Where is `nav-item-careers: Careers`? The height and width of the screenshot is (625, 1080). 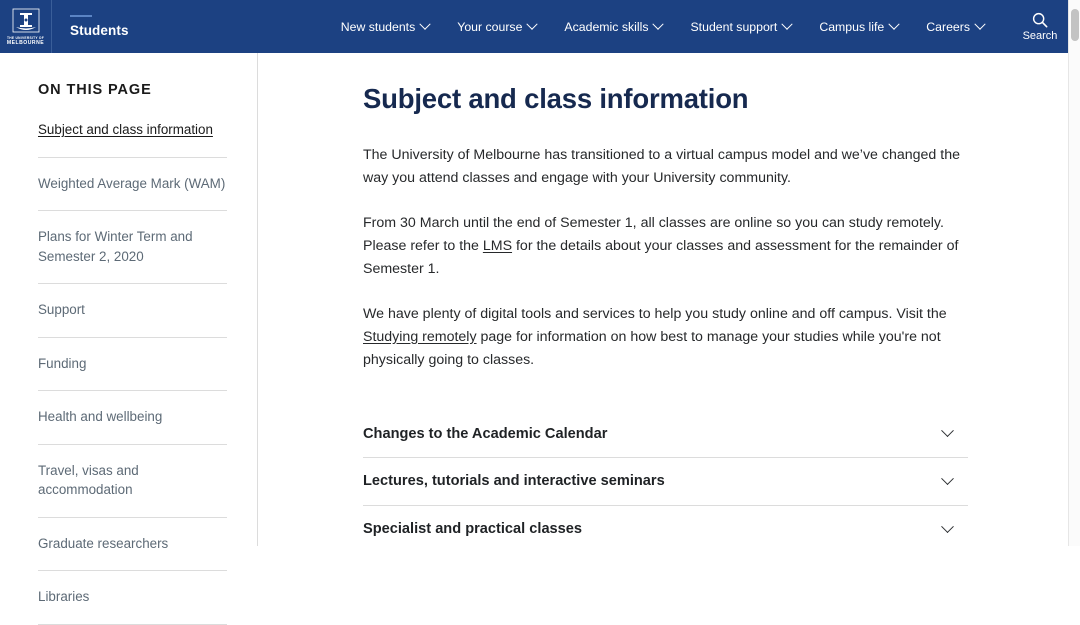
nav-item-careers: Careers is located at coordinates (955, 27).